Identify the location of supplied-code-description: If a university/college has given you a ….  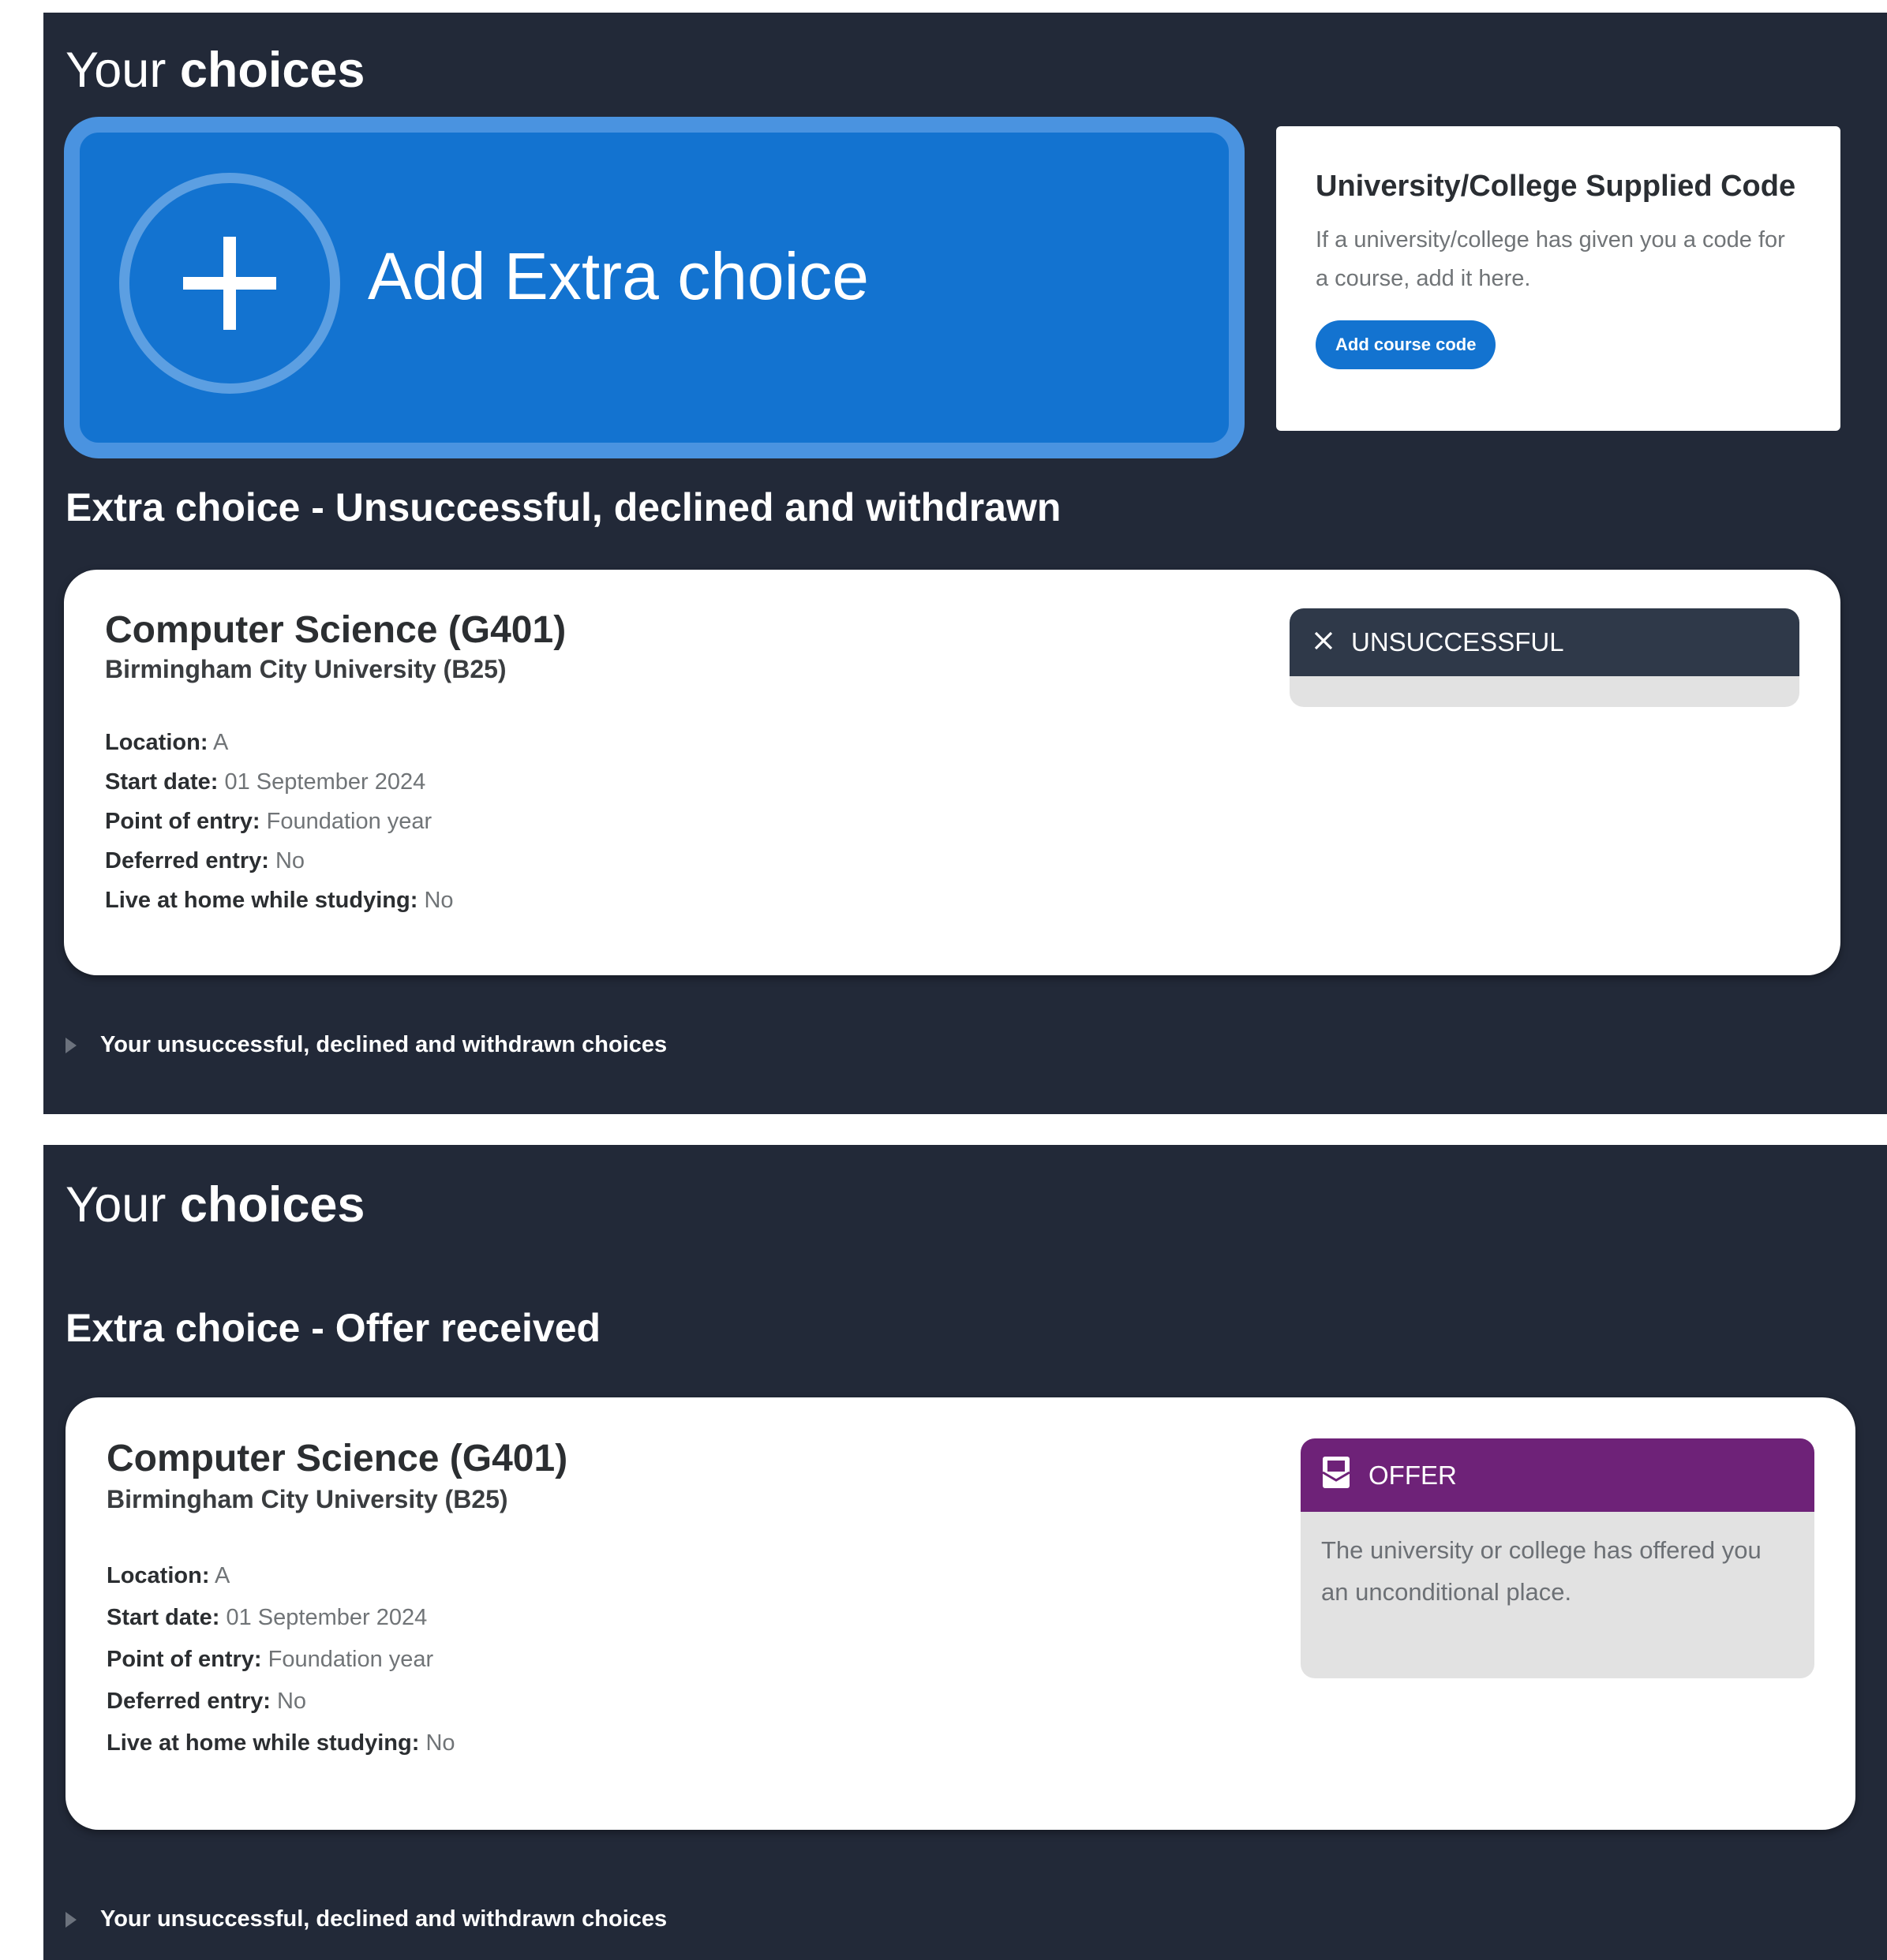
(1550, 258).